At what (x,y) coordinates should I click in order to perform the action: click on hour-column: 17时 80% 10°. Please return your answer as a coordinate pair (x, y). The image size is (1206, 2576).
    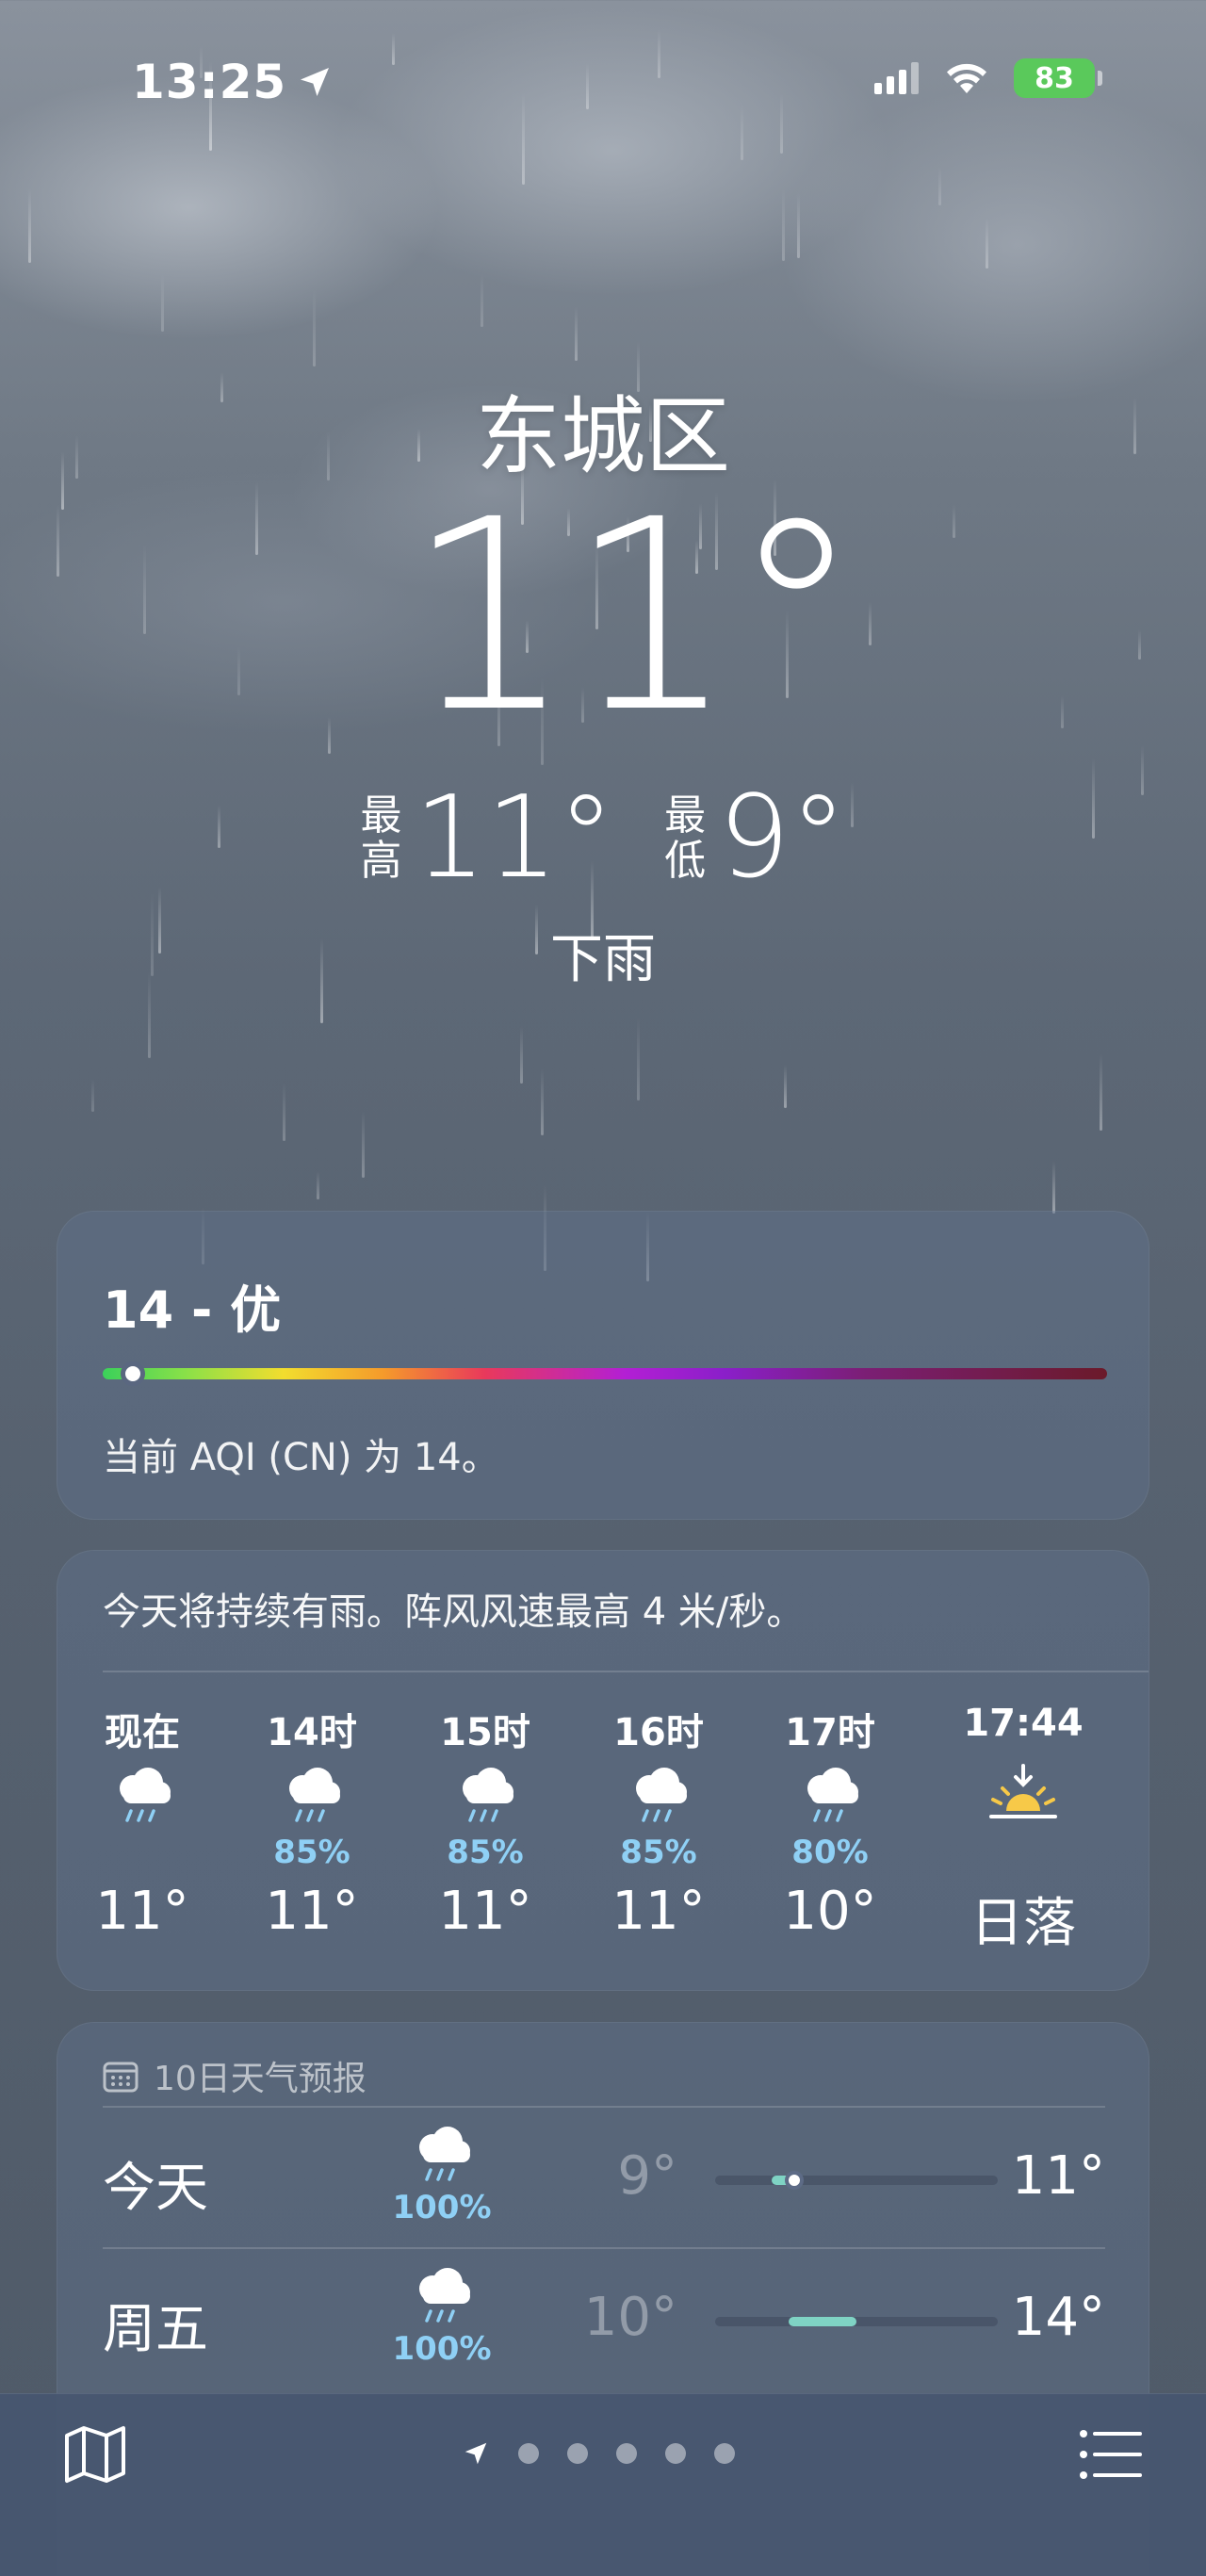
    Looking at the image, I should click on (830, 1822).